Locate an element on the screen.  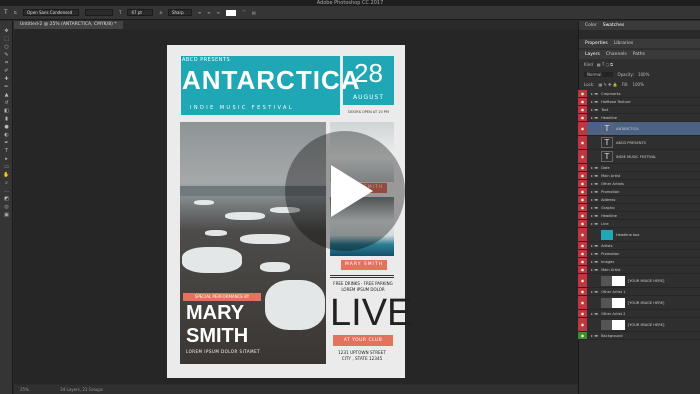
align-center-icon: ≡ is located at coordinates (208, 12).